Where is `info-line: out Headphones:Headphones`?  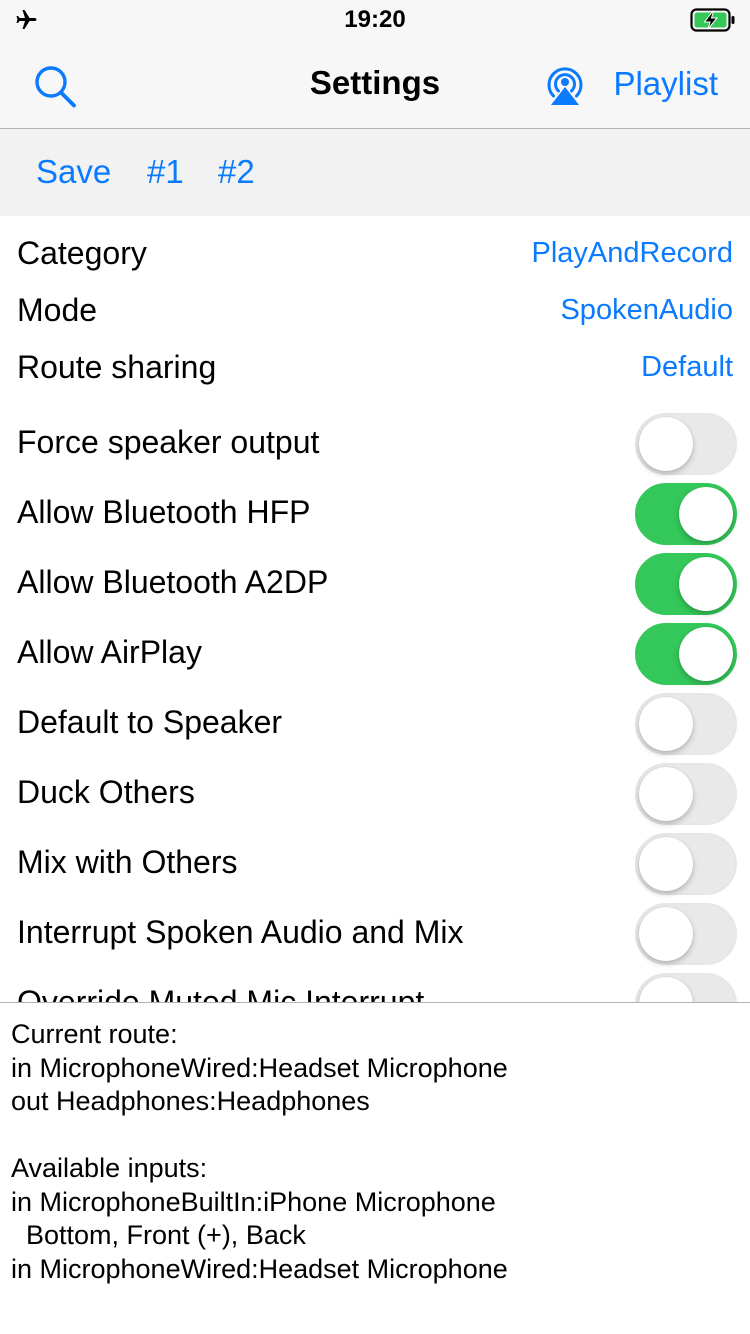 info-line: out Headphones:Headphones is located at coordinates (190, 1101).